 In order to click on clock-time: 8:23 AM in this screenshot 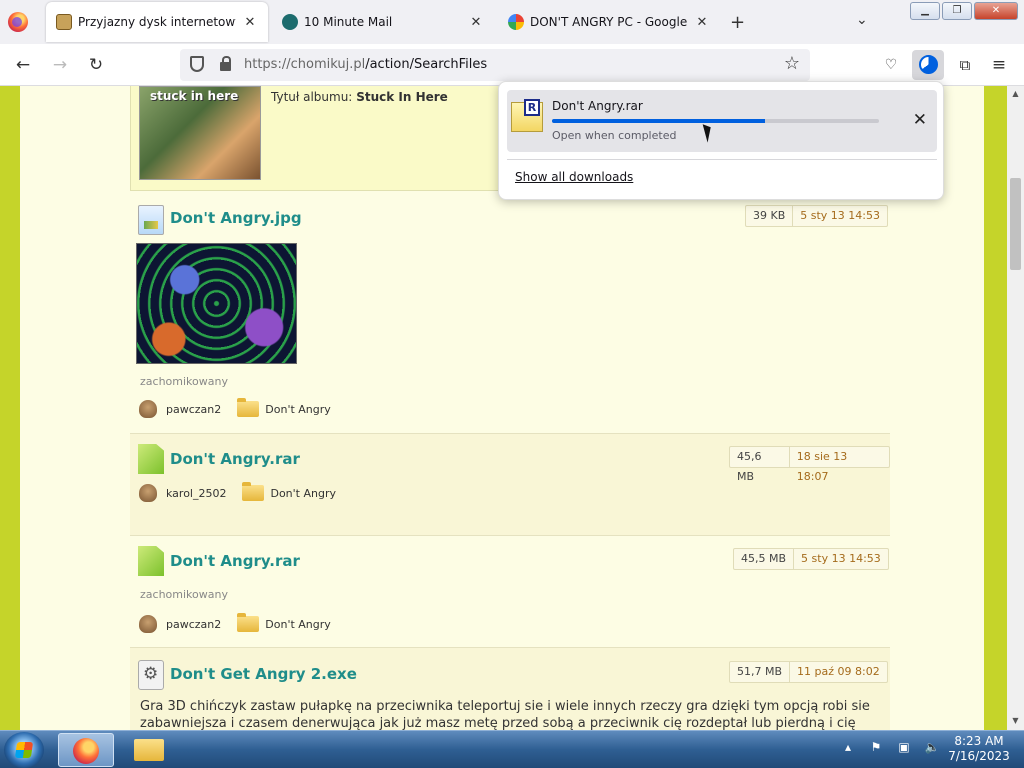, I will do `click(979, 741)`.